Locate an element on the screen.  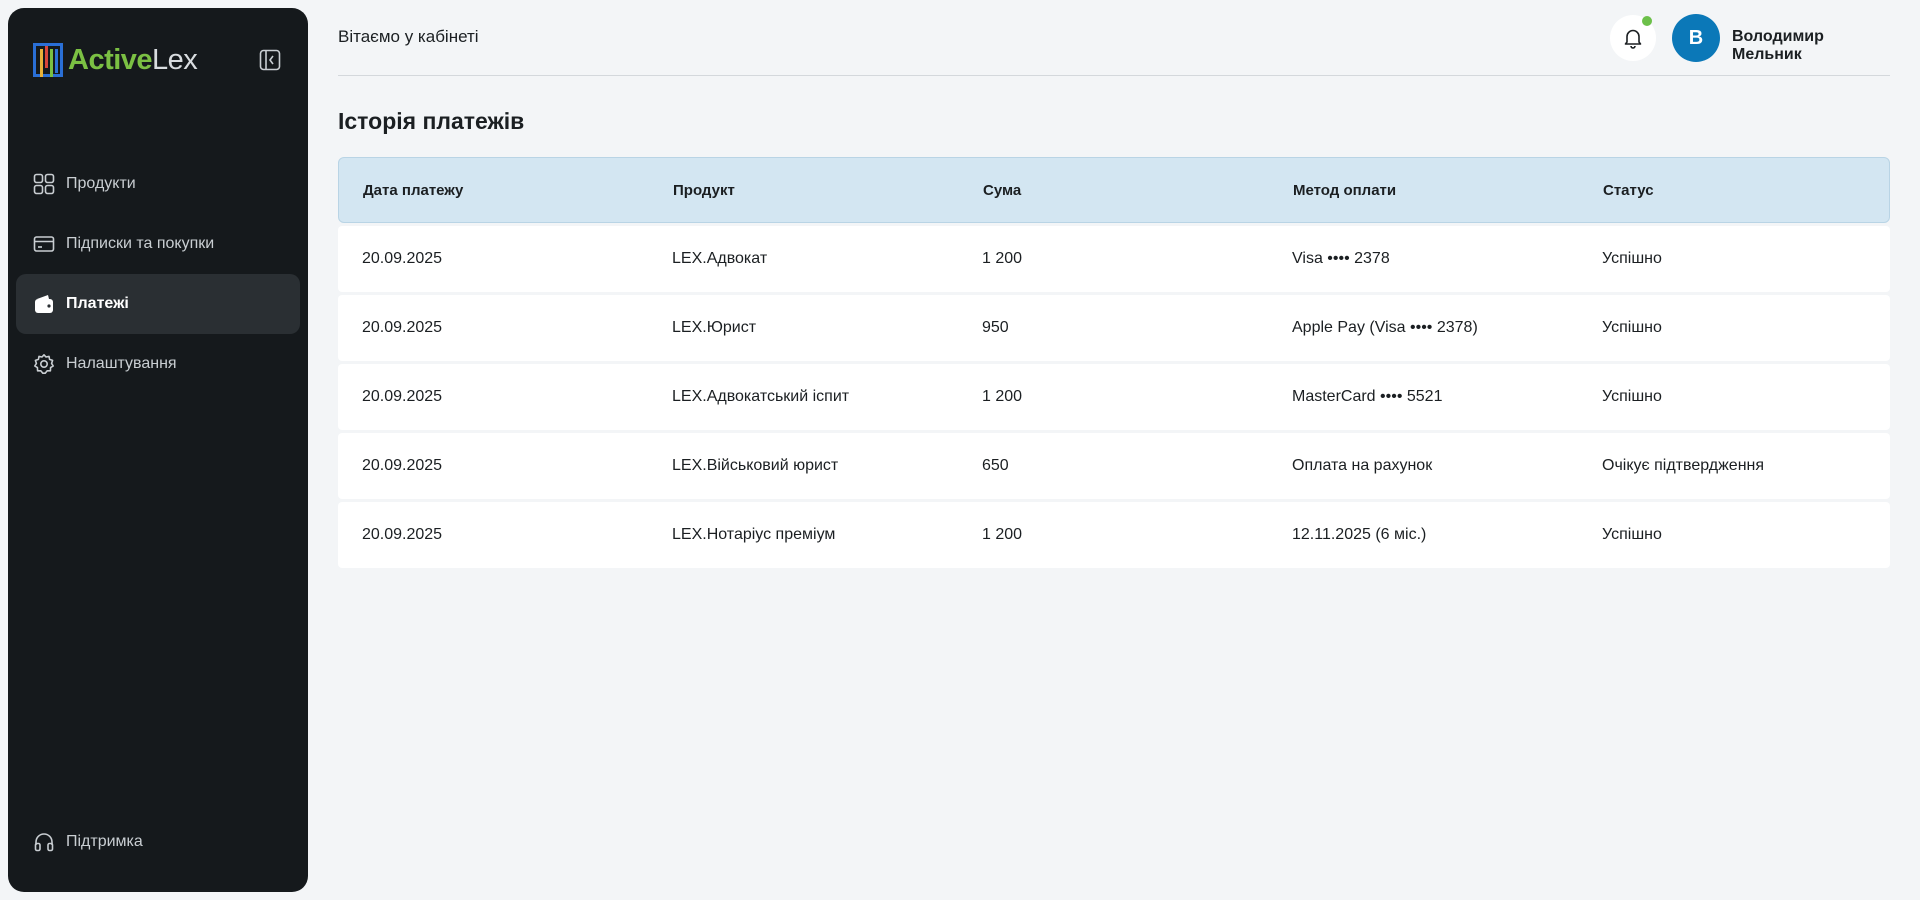
support-label: Підтримка is located at coordinates (104, 841).